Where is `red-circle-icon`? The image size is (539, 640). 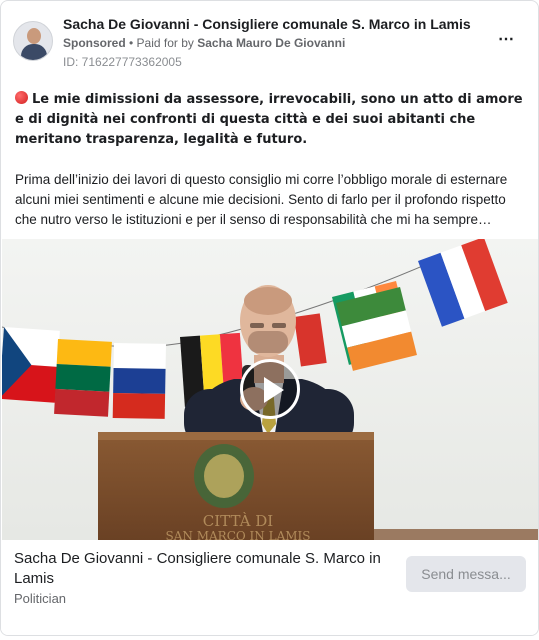
red-circle-icon is located at coordinates (21, 97).